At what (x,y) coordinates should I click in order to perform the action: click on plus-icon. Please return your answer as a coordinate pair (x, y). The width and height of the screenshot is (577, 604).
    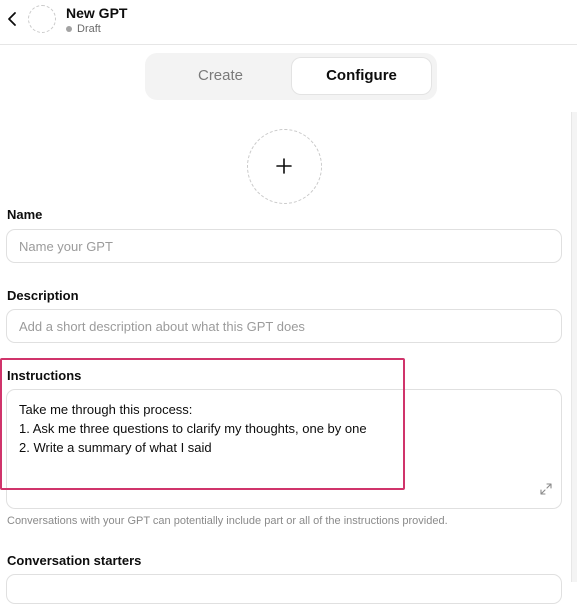
    Looking at the image, I should click on (284, 166).